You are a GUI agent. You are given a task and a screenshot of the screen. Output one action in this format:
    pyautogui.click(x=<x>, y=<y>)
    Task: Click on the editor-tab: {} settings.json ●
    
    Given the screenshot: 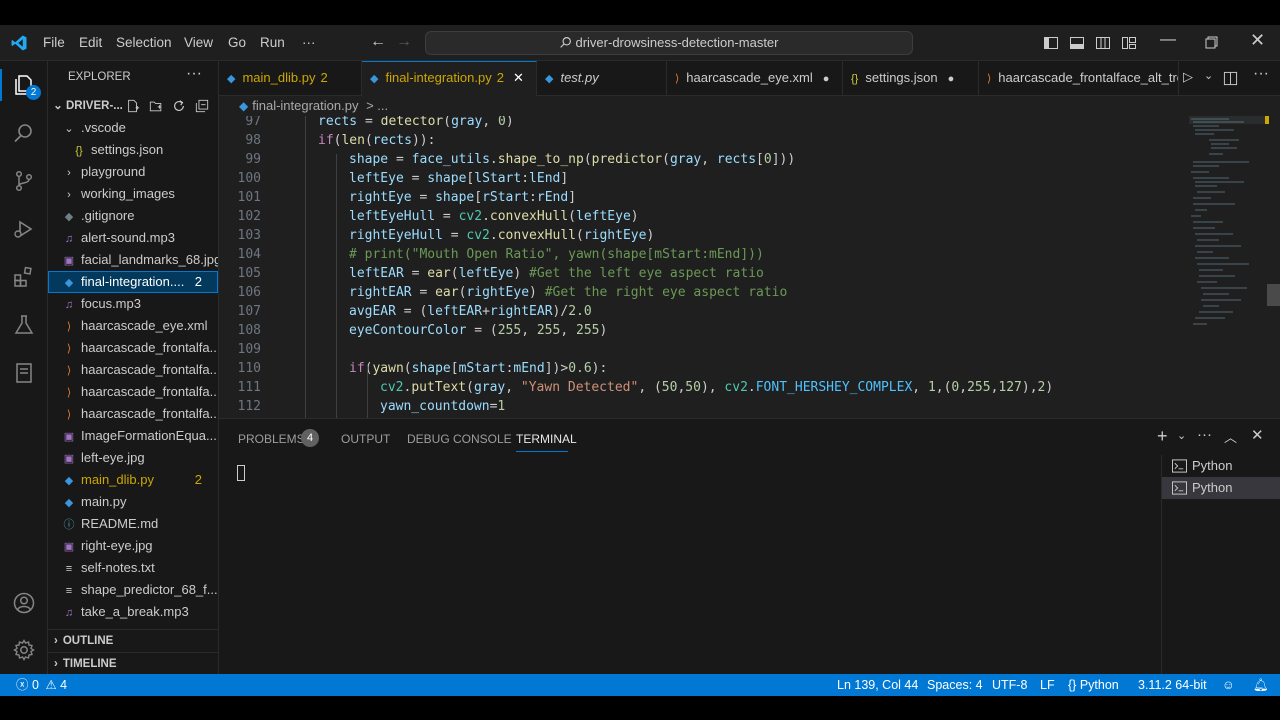 What is the action you would take?
    pyautogui.click(x=911, y=78)
    